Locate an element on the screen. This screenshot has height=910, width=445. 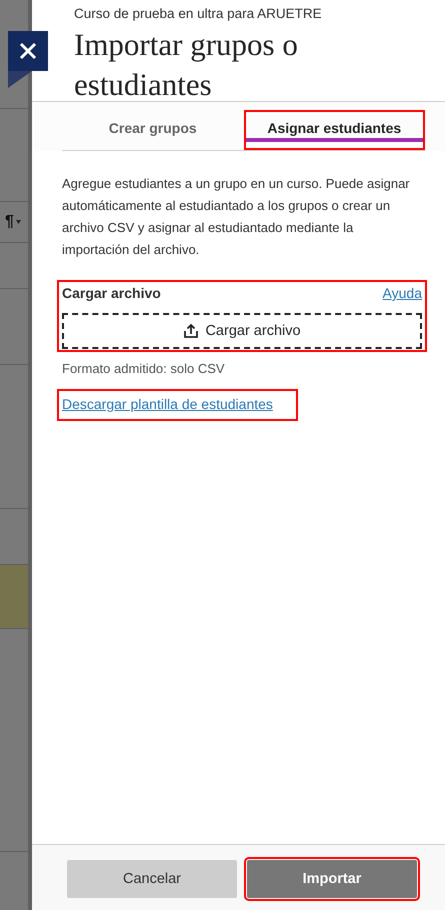
upload-label: Cargar archivo is located at coordinates (111, 293).